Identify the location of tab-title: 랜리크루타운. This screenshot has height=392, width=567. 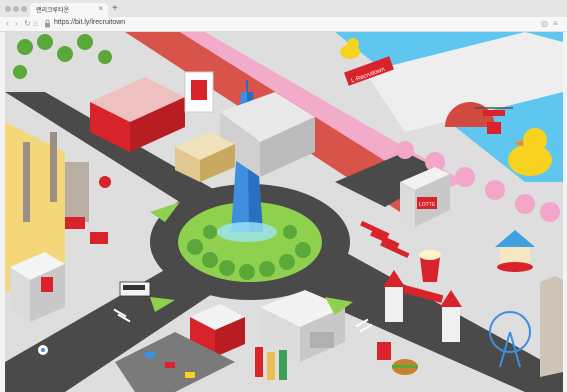
(53, 10).